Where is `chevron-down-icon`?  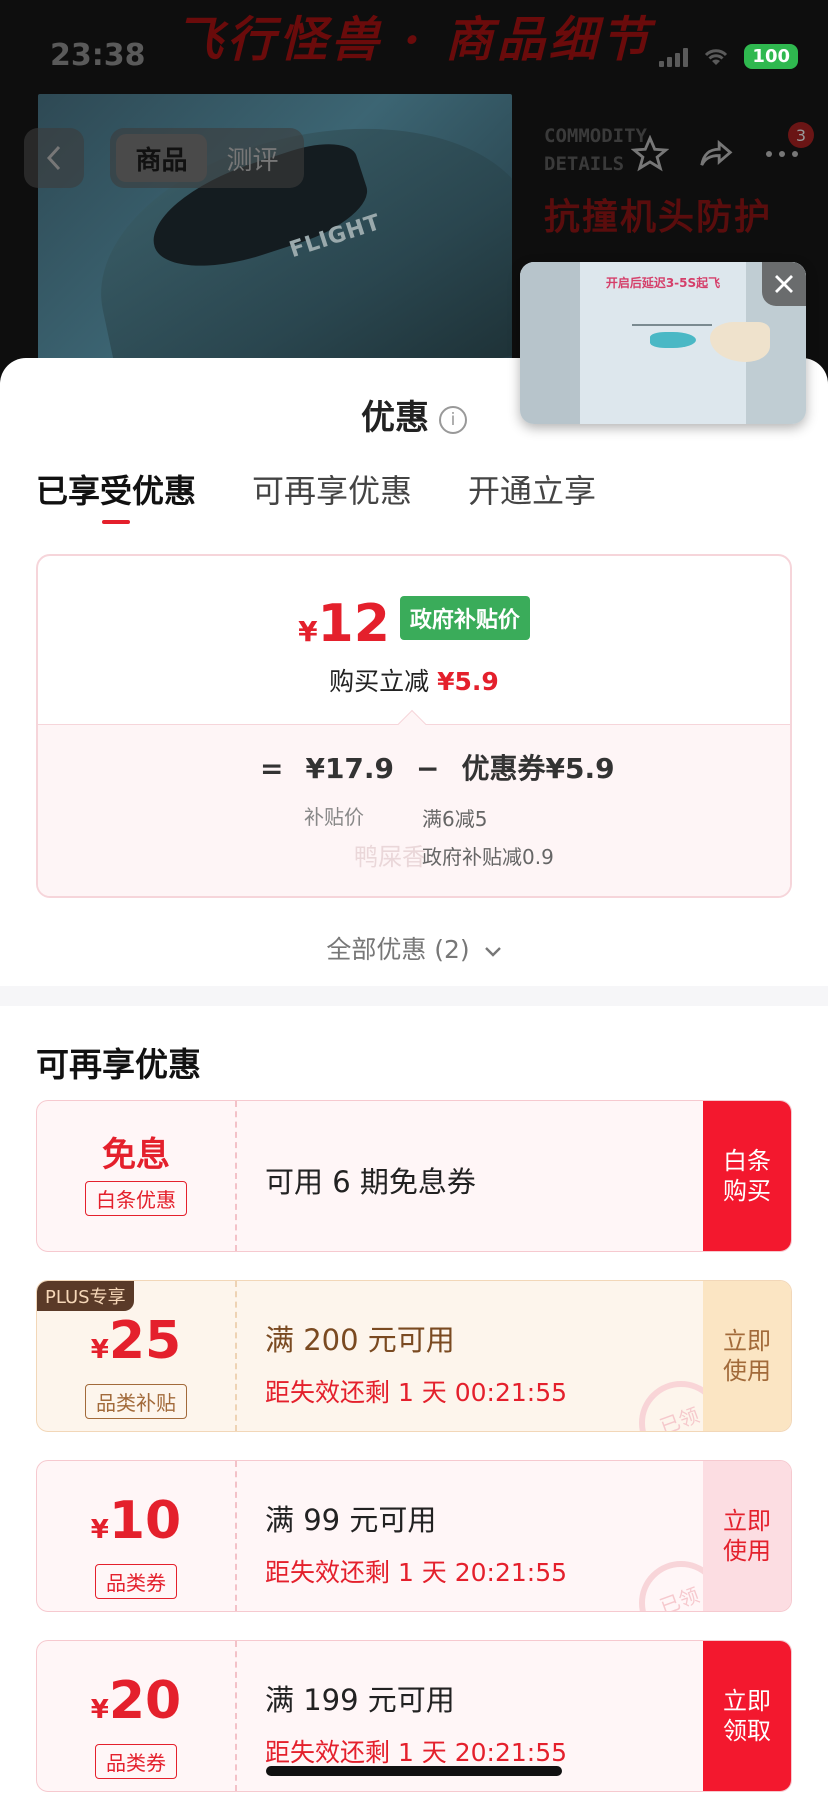
chevron-down-icon is located at coordinates (492, 952).